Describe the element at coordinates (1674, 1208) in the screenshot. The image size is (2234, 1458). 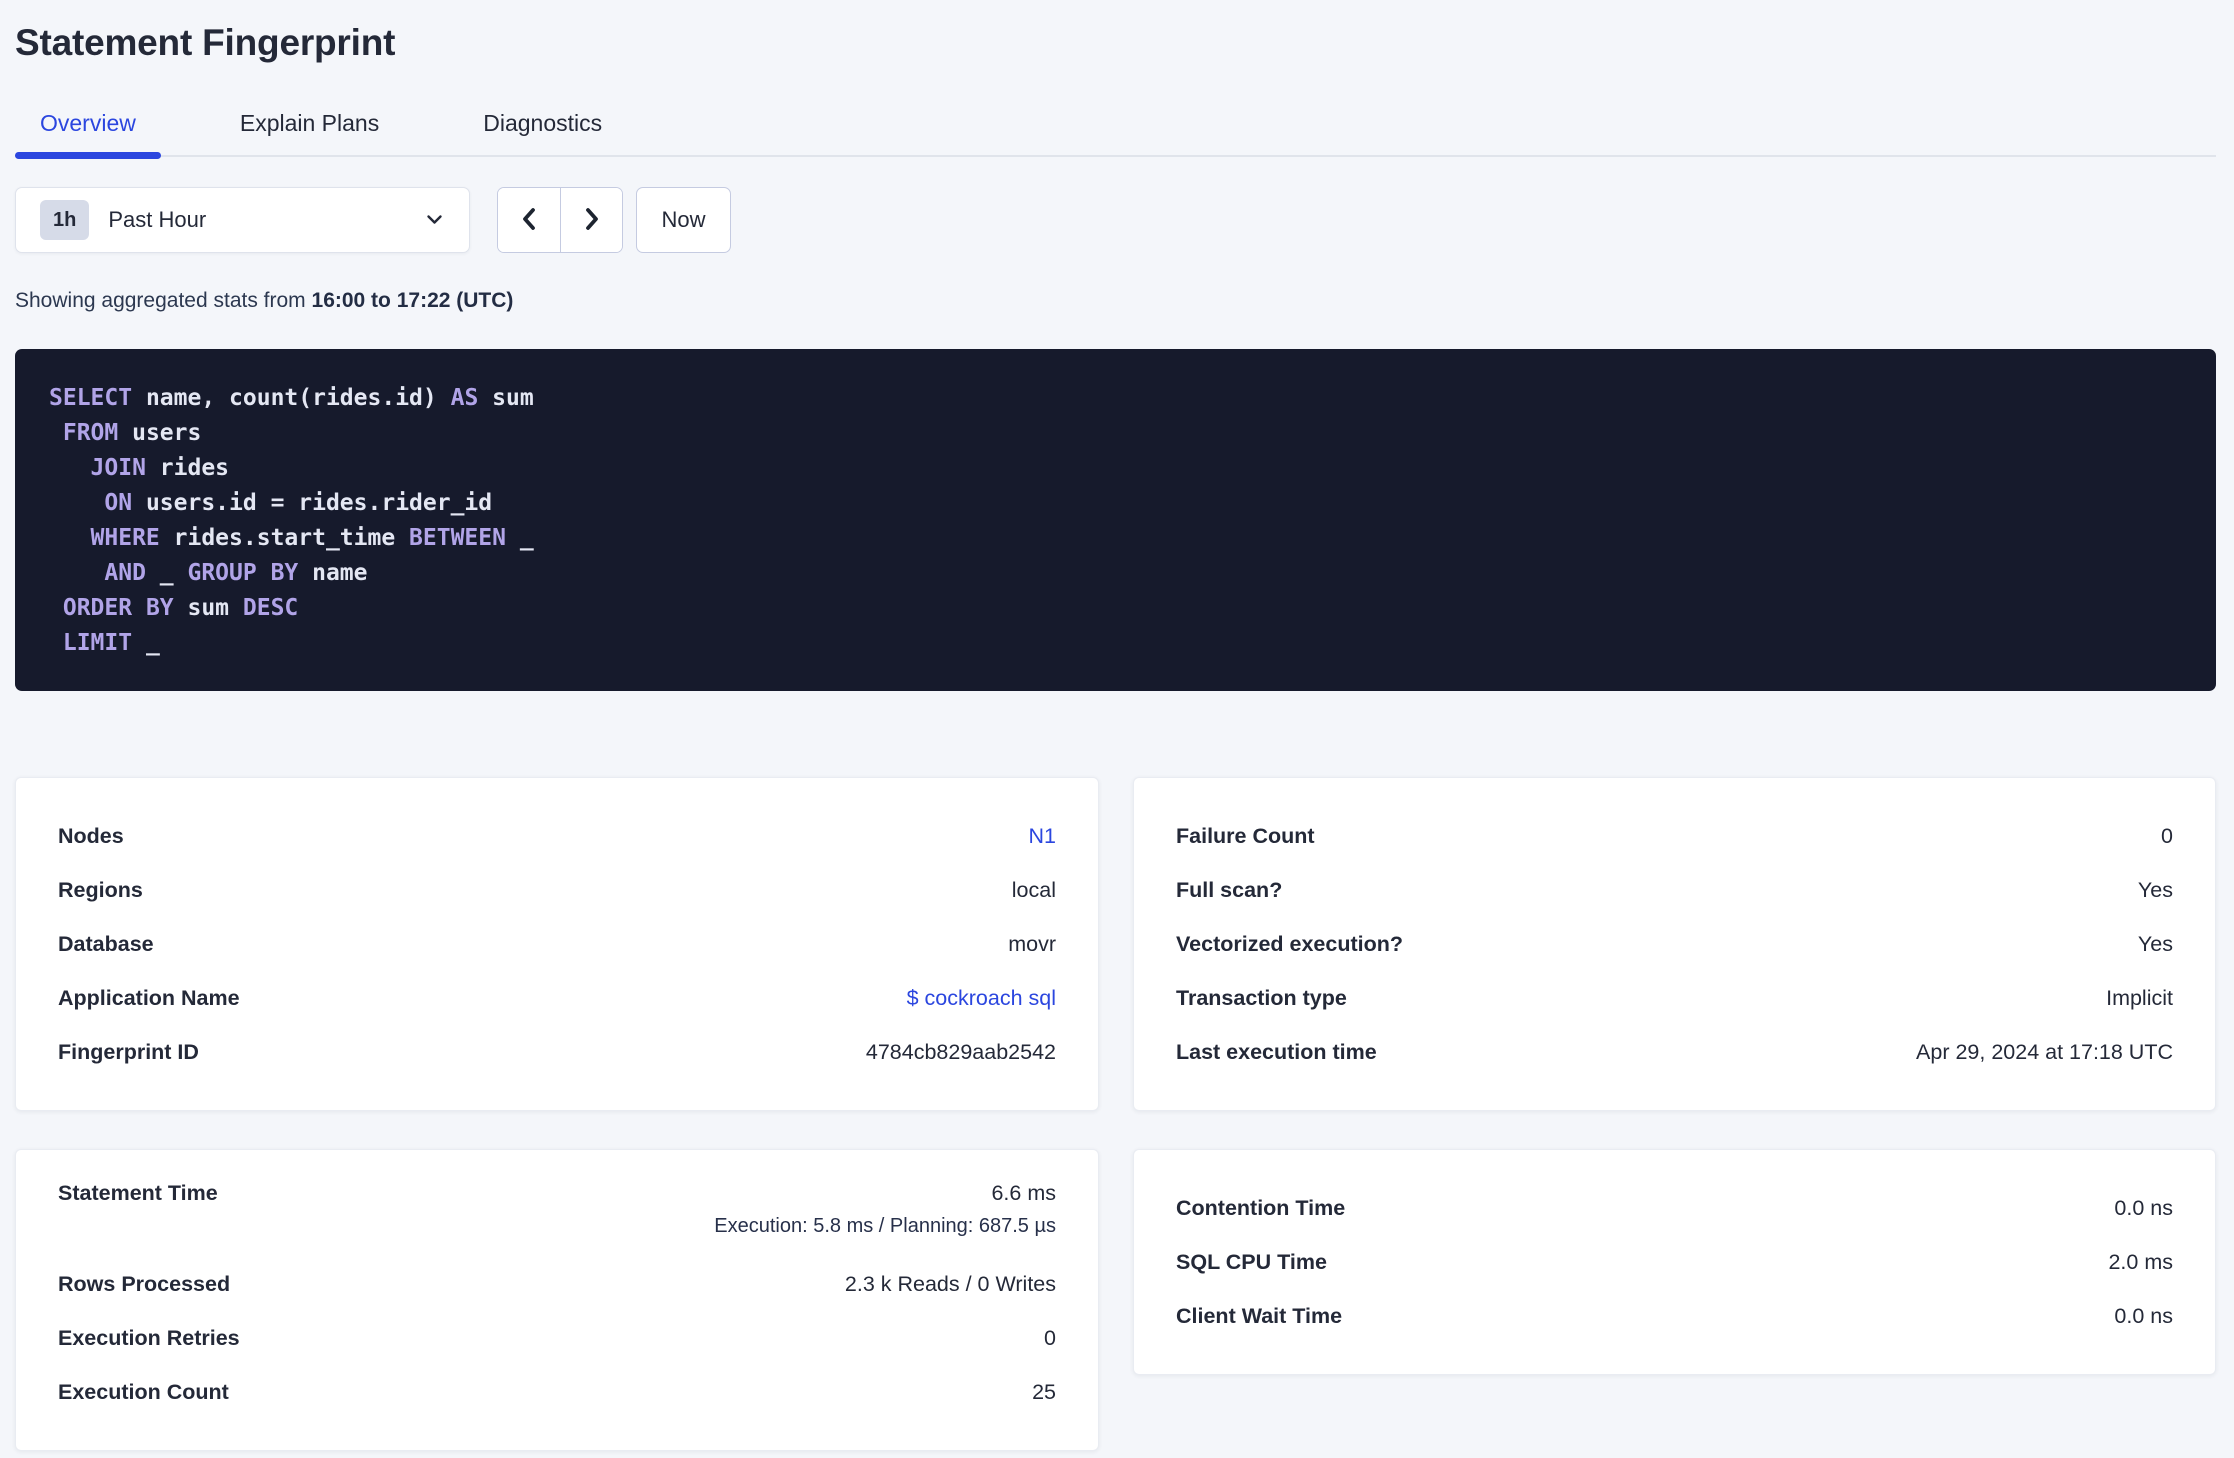
I see `card-row: Contention Time 0.0 ns` at that location.